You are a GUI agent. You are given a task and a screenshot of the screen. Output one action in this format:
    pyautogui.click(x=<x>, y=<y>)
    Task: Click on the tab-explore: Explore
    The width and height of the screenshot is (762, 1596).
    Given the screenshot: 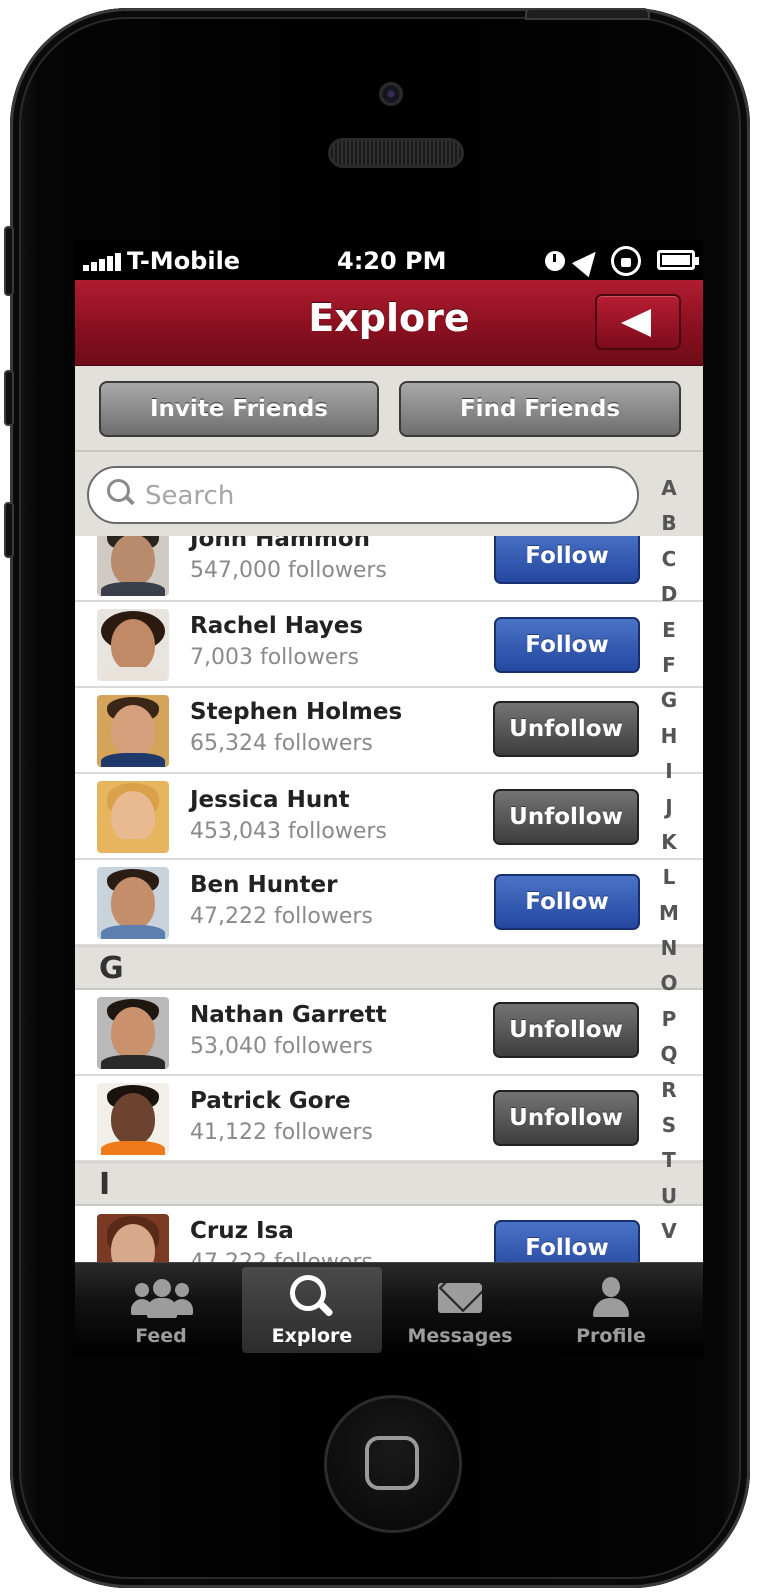 What is the action you would take?
    pyautogui.click(x=312, y=1310)
    